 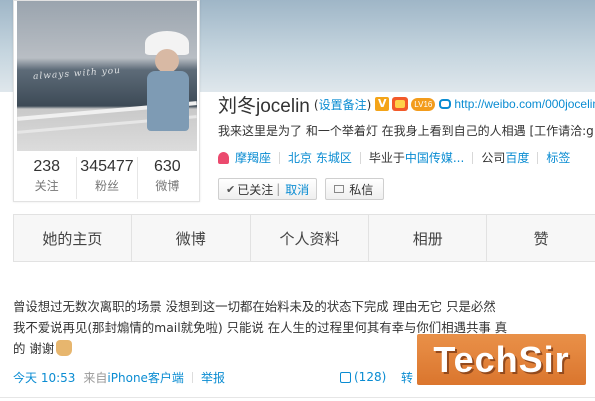 I want to click on stat-label: 关注, so click(x=46, y=186).